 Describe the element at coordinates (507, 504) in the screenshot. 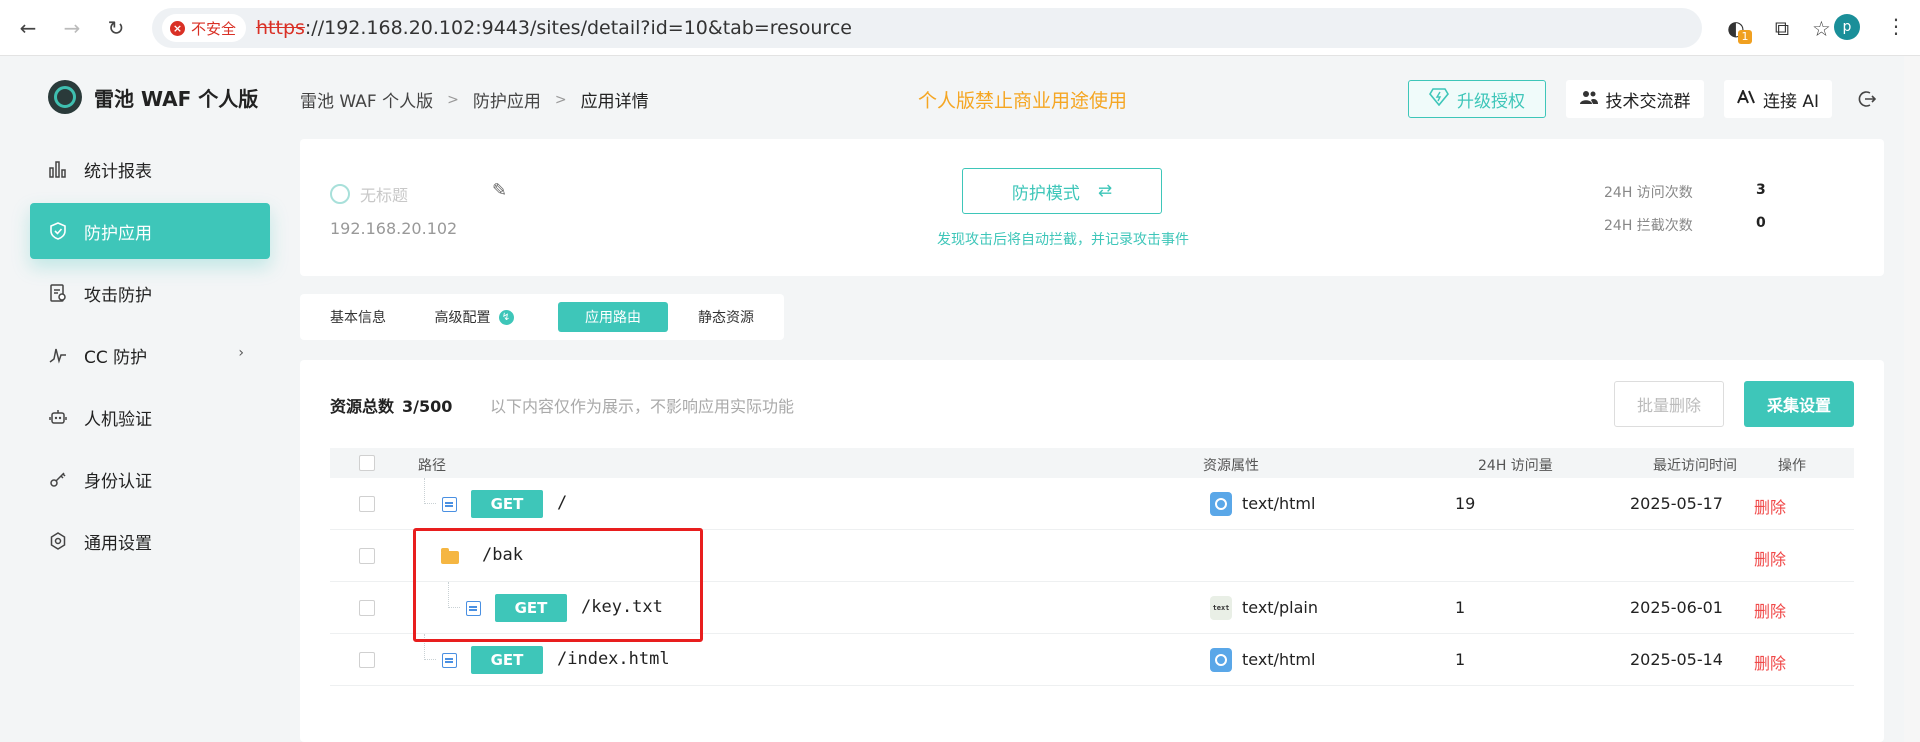

I see `method-badge: GET` at that location.